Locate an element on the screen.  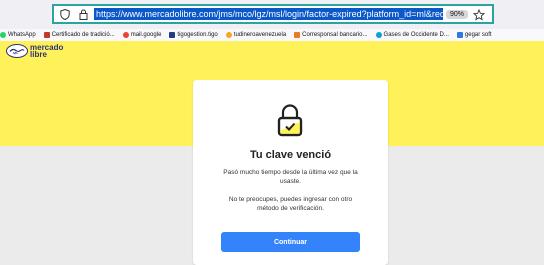
lock-icon is located at coordinates (83, 14).